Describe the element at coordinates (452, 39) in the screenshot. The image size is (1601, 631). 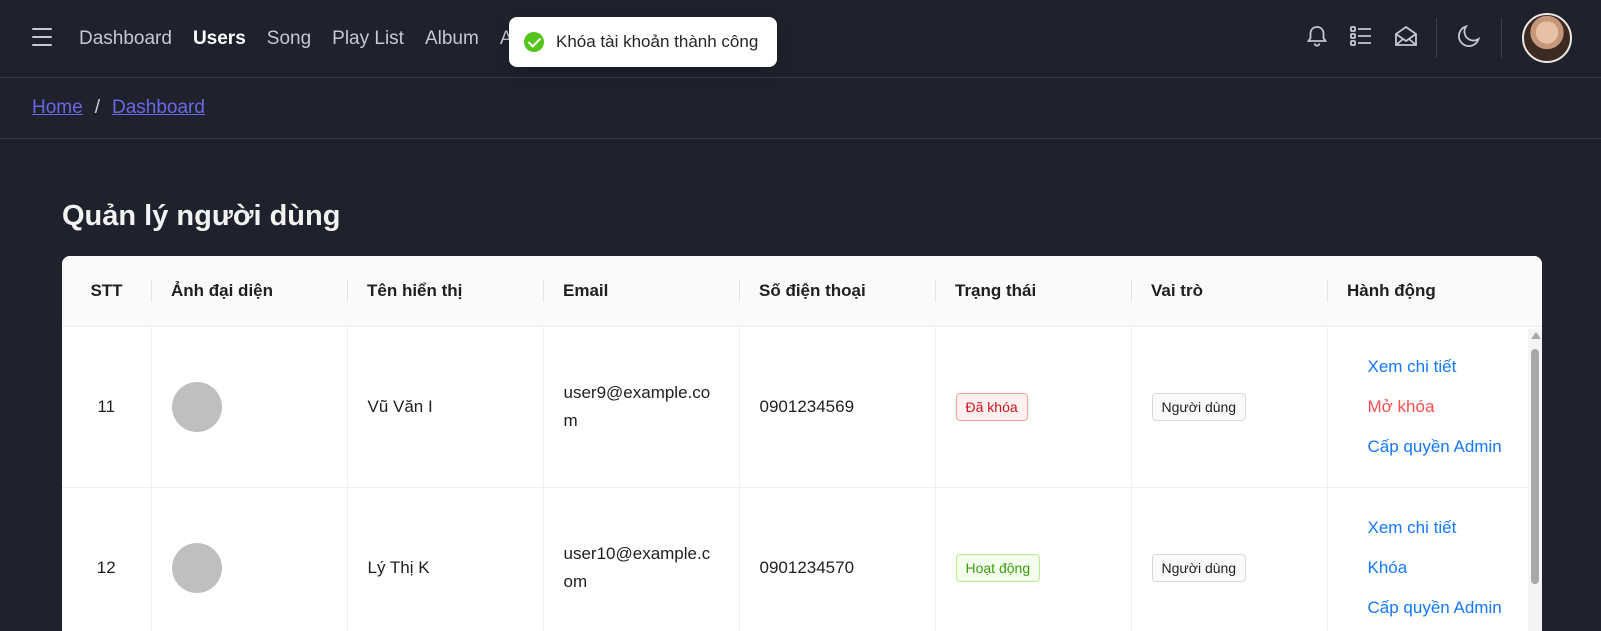
I see `nav-item-album: Album` at that location.